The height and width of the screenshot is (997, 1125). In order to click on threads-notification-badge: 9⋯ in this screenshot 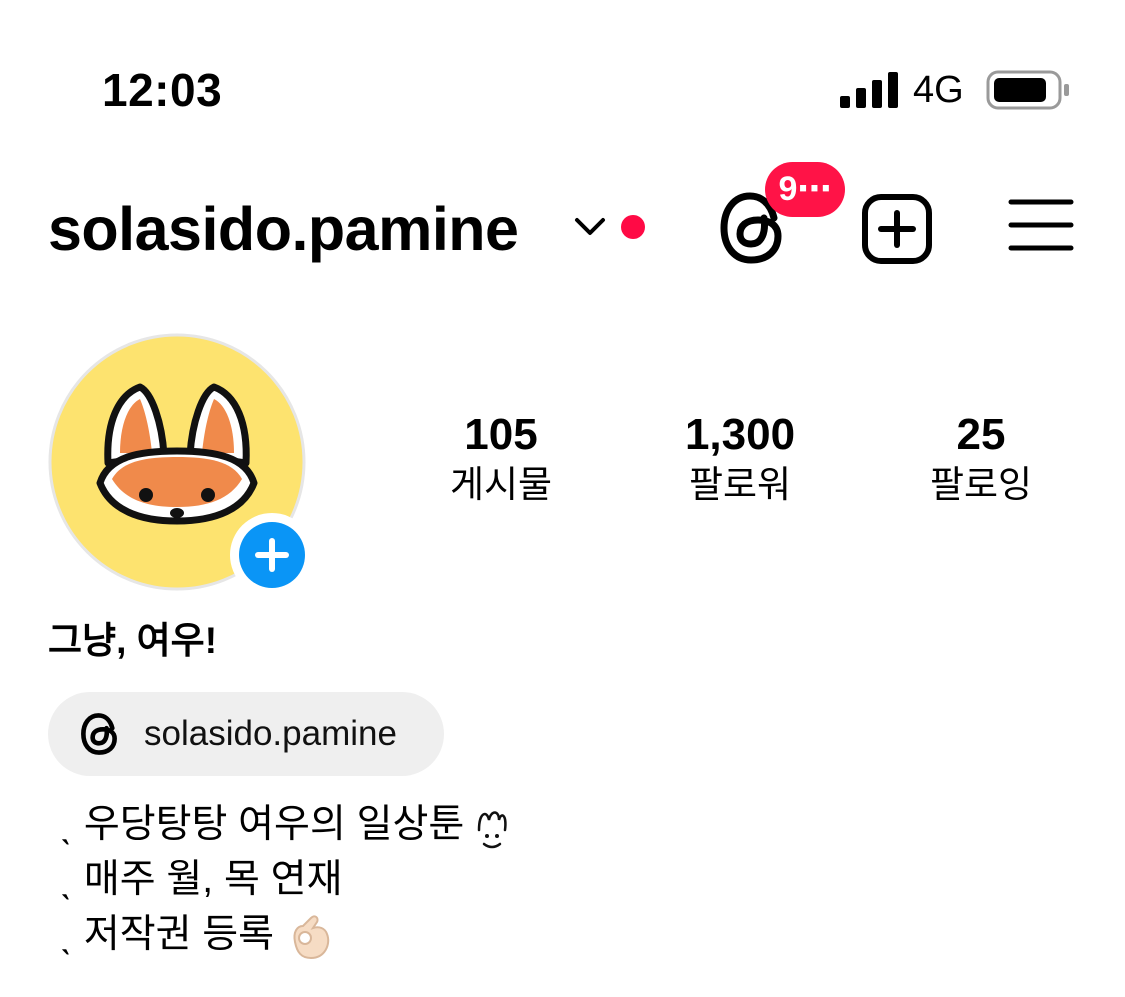, I will do `click(805, 189)`.